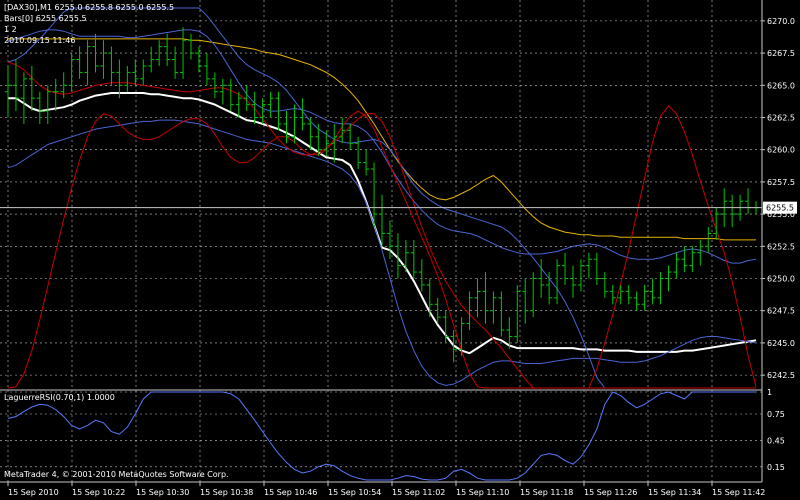  I want to click on time-tick-label: 15 Sep 11:02, so click(418, 492).